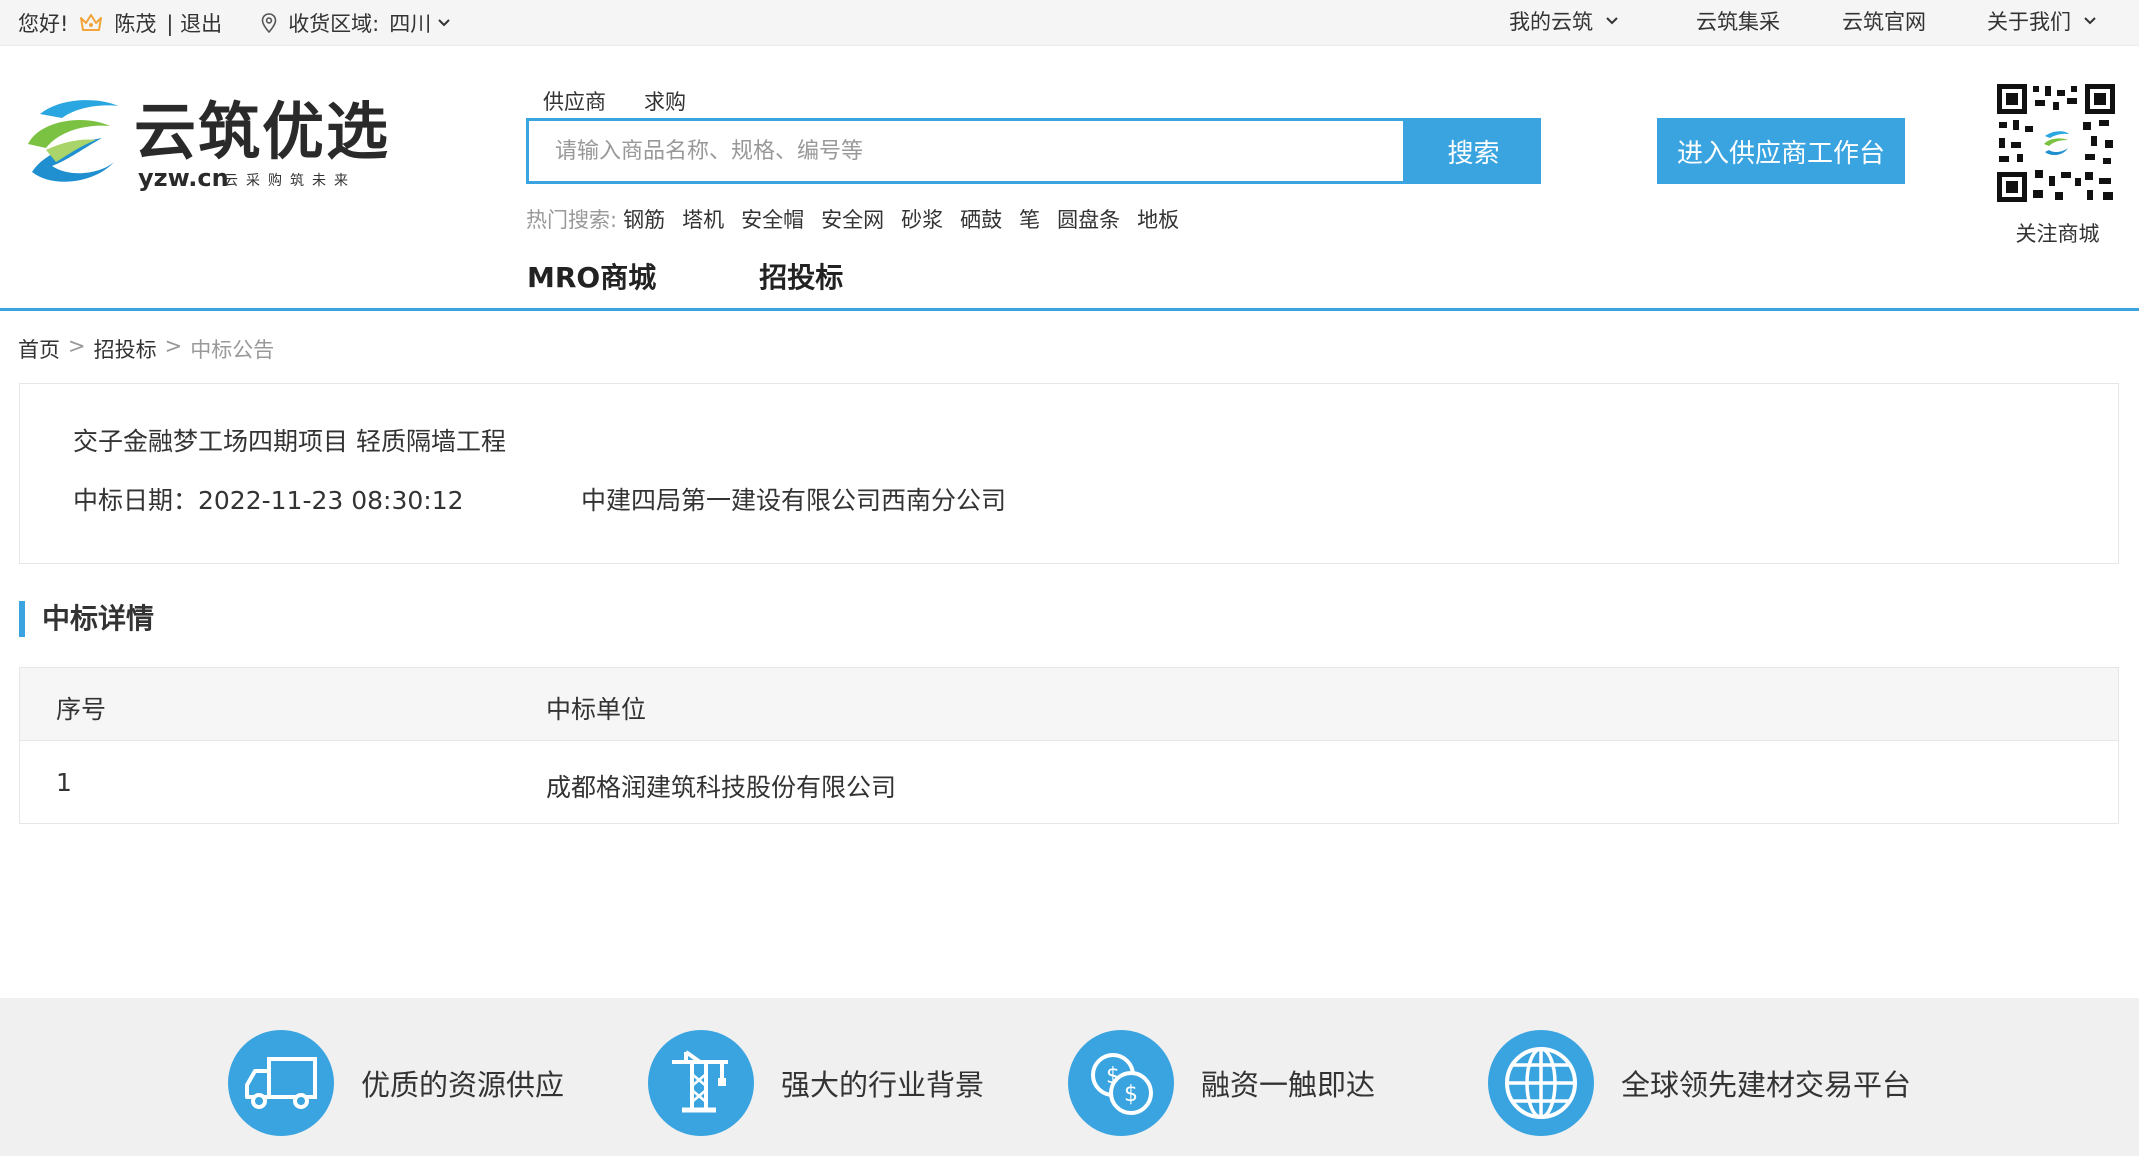  What do you see at coordinates (91, 22) in the screenshot?
I see `crown-icon` at bounding box center [91, 22].